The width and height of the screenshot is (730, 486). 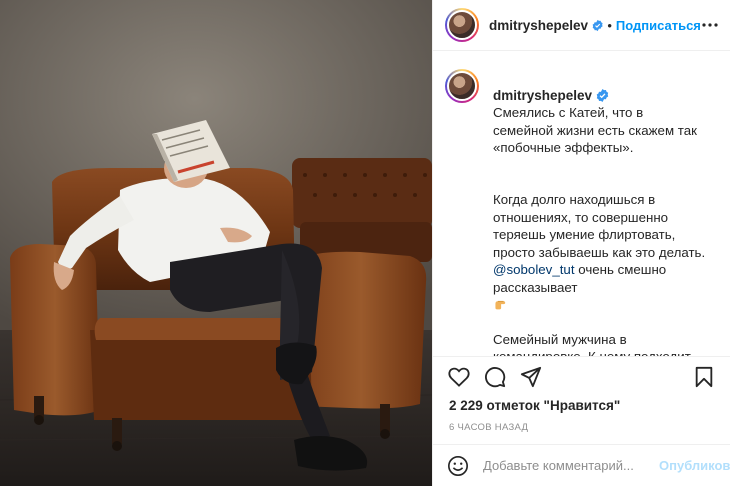 I want to click on header-username: dmitryshepelev, so click(x=538, y=25).